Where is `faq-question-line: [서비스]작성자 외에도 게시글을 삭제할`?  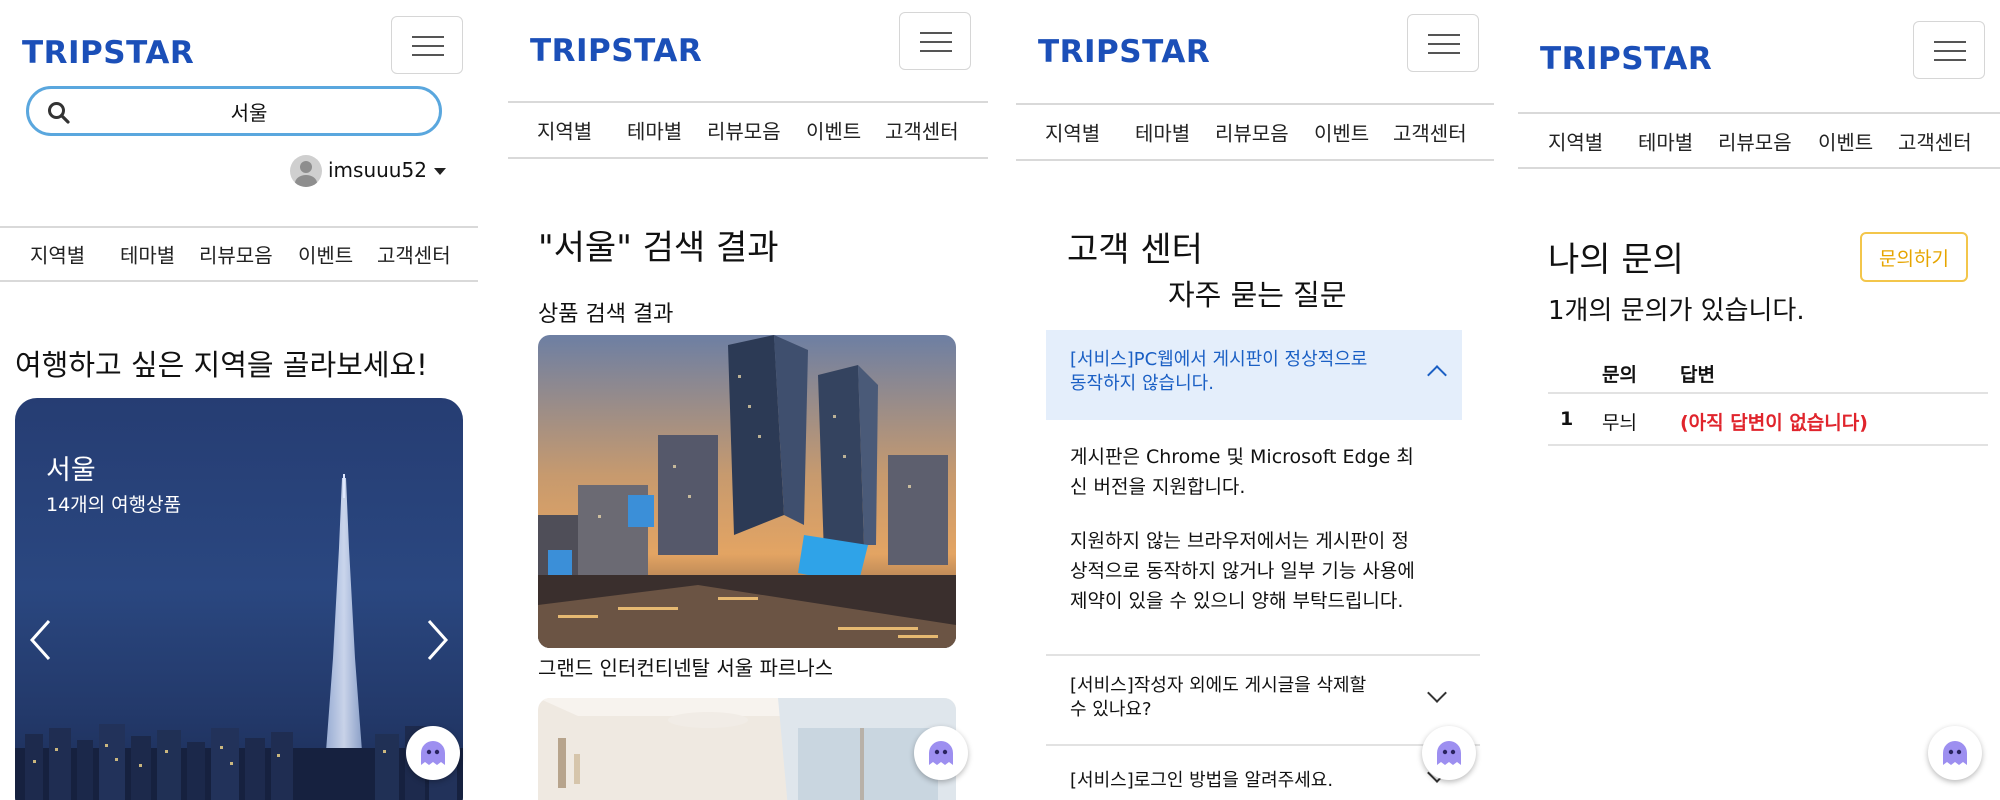 faq-question-line: [서비스]작성자 외에도 게시글을 삭제할 is located at coordinates (1218, 685).